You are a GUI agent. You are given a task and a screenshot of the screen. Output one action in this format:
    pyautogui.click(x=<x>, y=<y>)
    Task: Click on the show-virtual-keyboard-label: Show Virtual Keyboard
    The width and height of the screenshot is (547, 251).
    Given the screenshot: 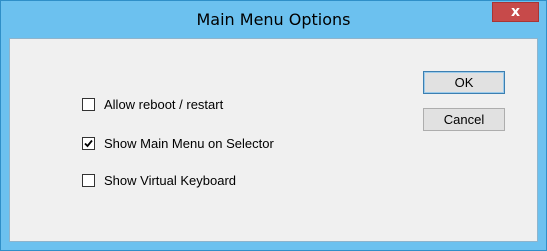 What is the action you would take?
    pyautogui.click(x=170, y=180)
    